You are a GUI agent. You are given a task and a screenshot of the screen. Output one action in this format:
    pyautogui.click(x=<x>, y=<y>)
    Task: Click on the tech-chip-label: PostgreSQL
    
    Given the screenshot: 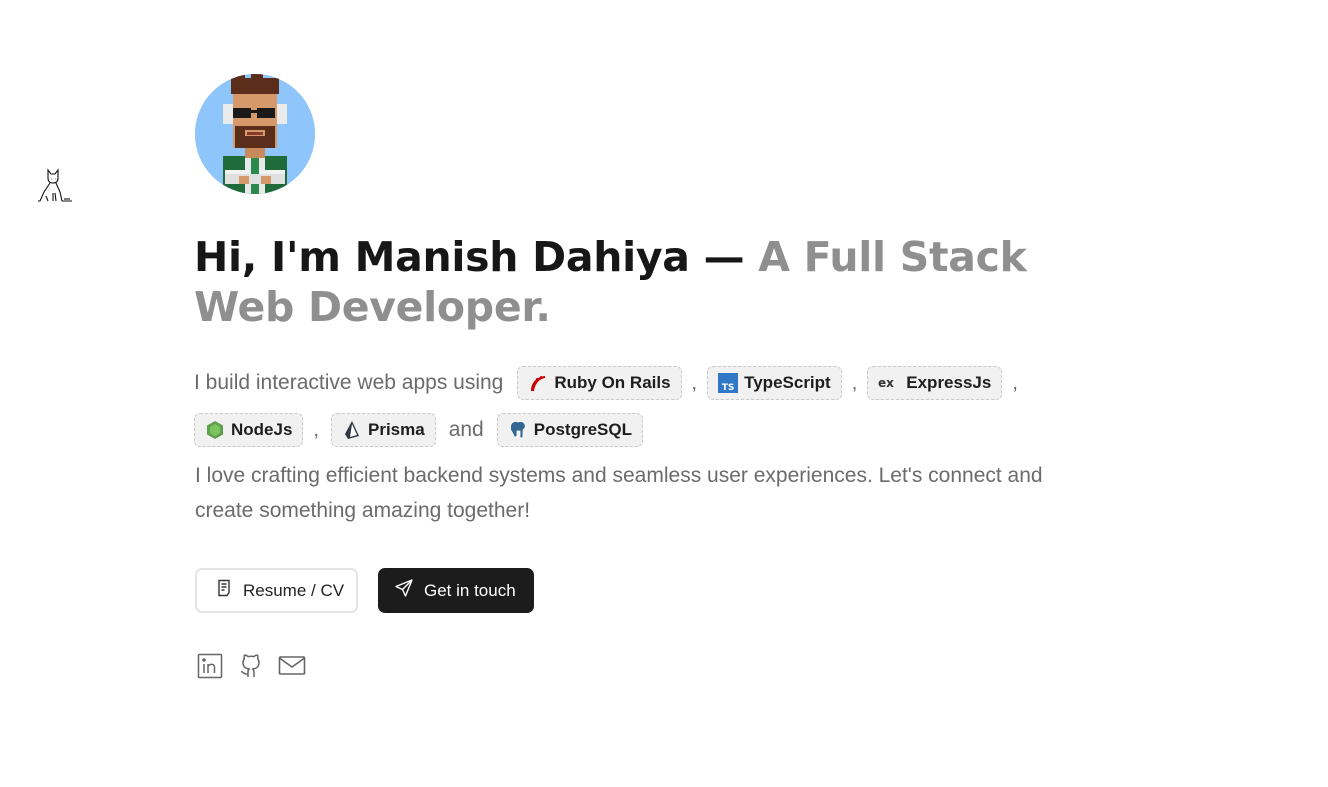 What is the action you would take?
    pyautogui.click(x=582, y=429)
    